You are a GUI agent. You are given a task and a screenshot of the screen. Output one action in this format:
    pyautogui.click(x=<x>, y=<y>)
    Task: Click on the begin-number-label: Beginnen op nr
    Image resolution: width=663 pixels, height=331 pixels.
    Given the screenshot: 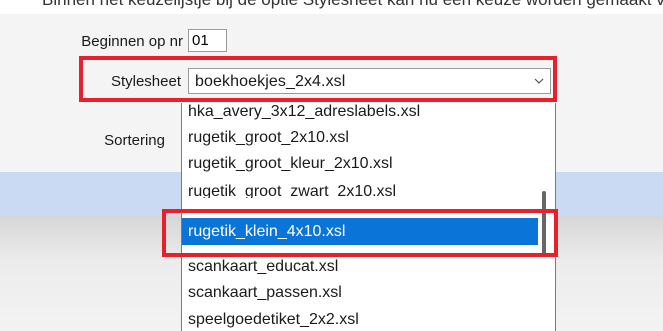 What is the action you would take?
    pyautogui.click(x=132, y=41)
    